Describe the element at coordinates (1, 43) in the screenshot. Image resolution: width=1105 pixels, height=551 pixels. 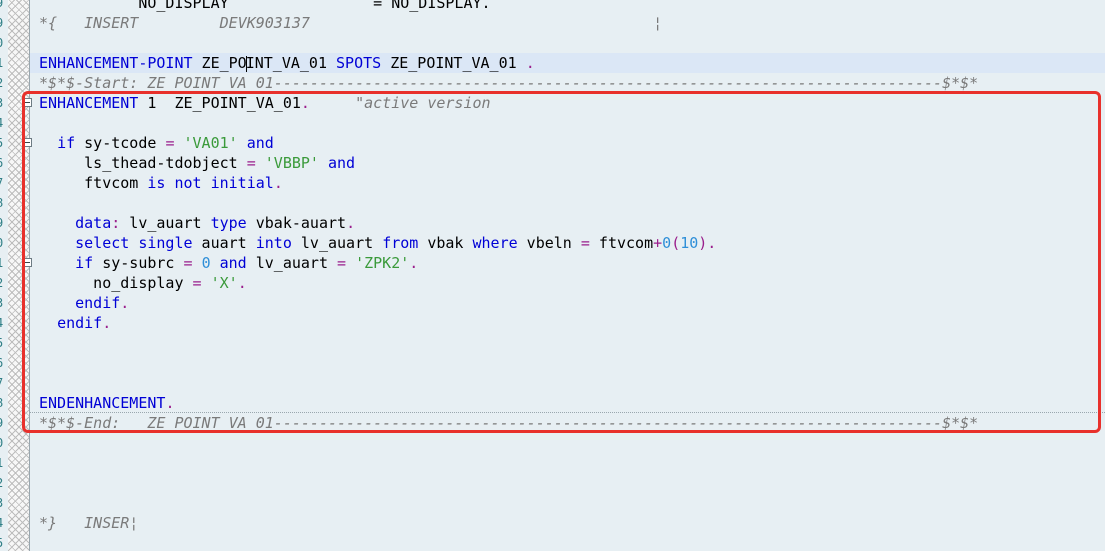
I see `line-number: 0` at that location.